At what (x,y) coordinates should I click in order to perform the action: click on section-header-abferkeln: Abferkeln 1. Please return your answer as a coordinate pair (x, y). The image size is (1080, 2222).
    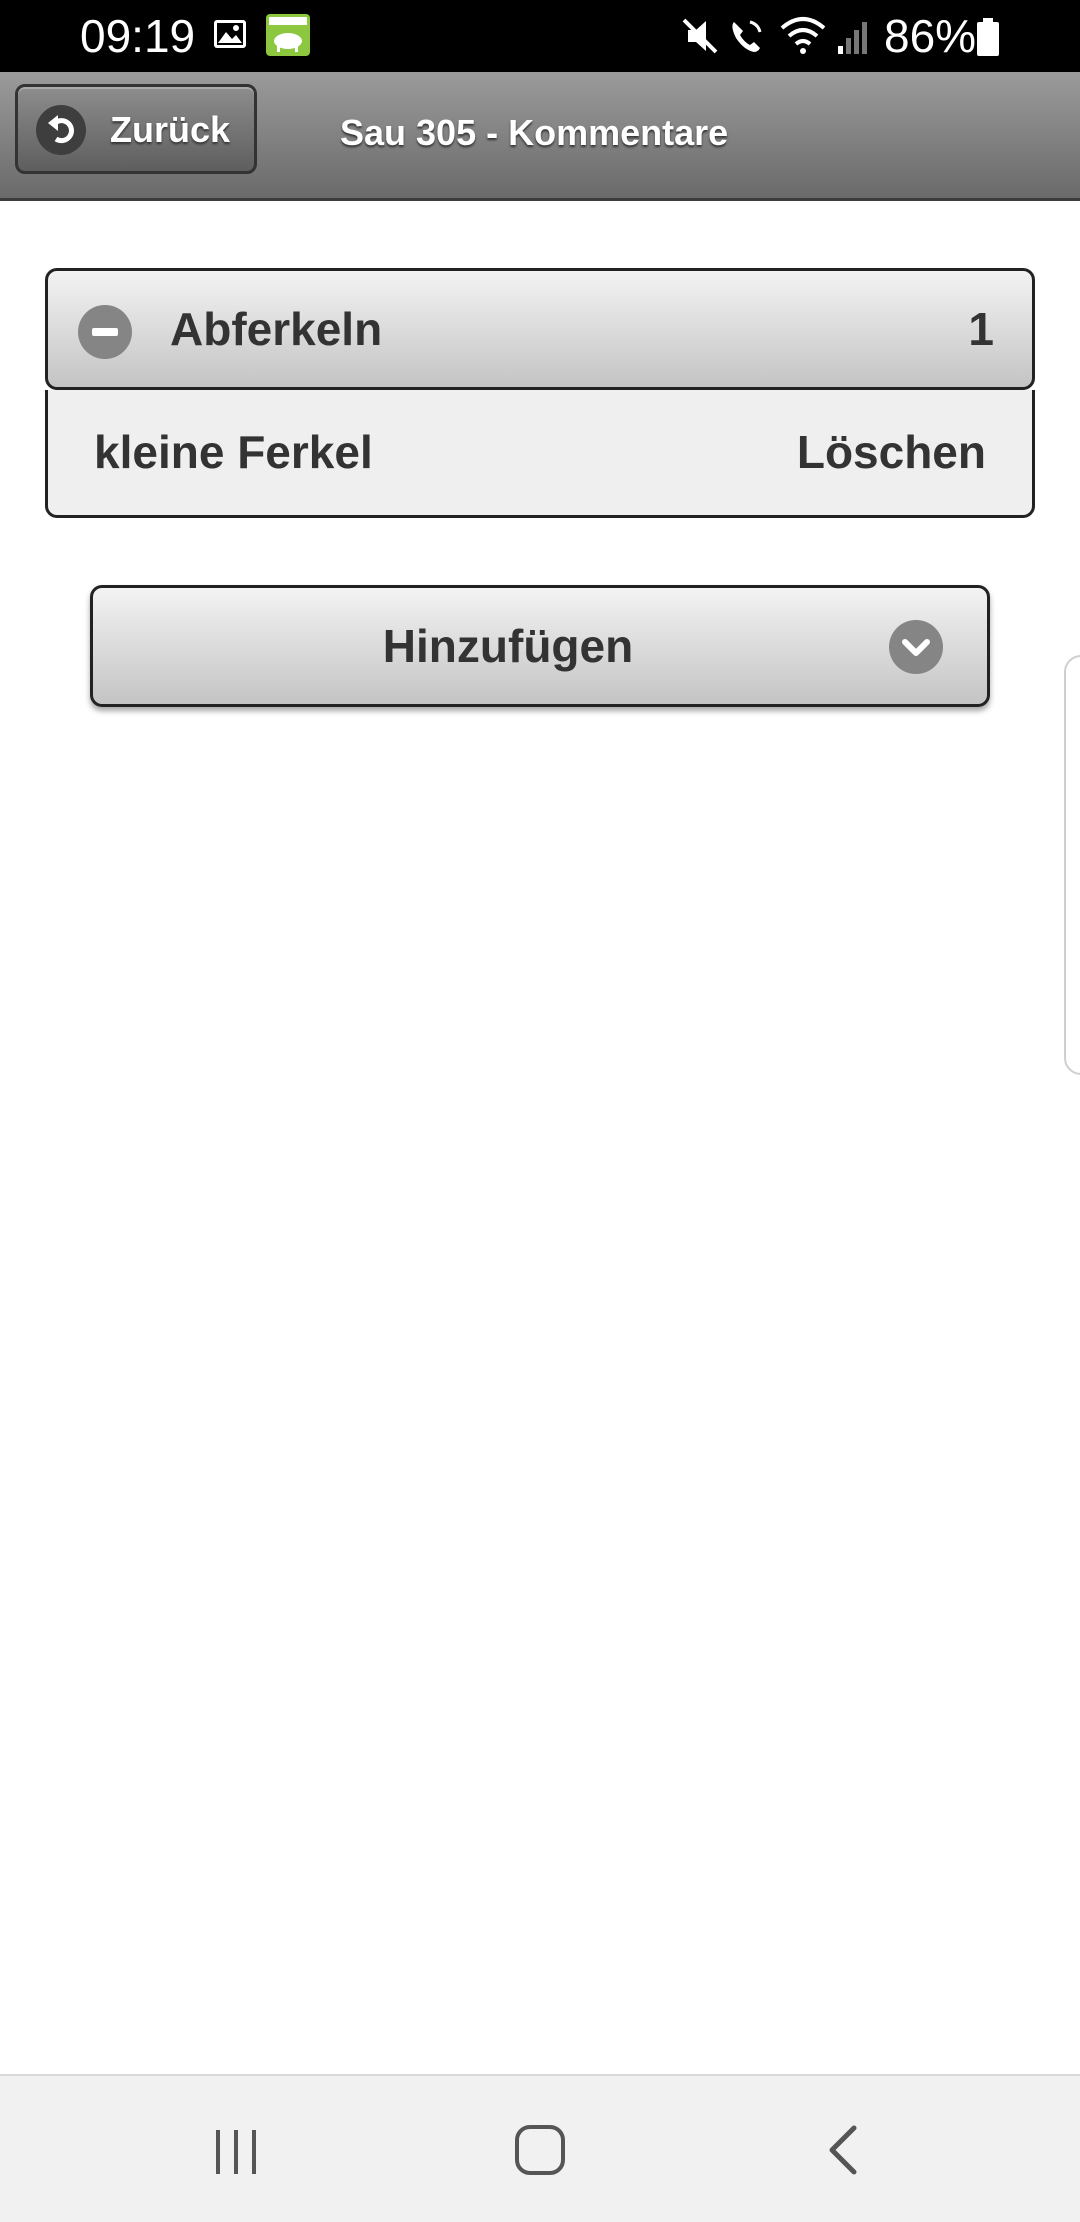
    Looking at the image, I should click on (540, 329).